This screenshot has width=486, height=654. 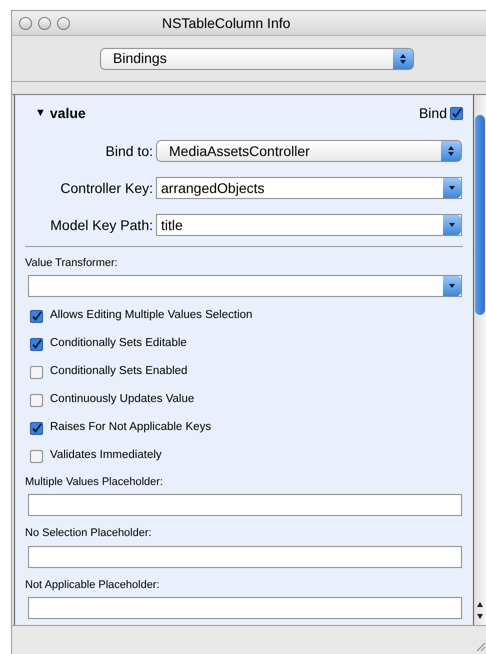 I want to click on key-combo-box: arrangedObjects, so click(x=309, y=188).